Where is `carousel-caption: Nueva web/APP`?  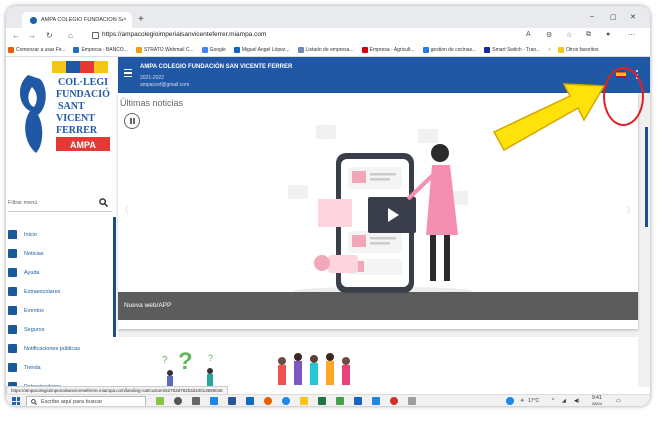 carousel-caption: Nueva web/APP is located at coordinates (378, 306).